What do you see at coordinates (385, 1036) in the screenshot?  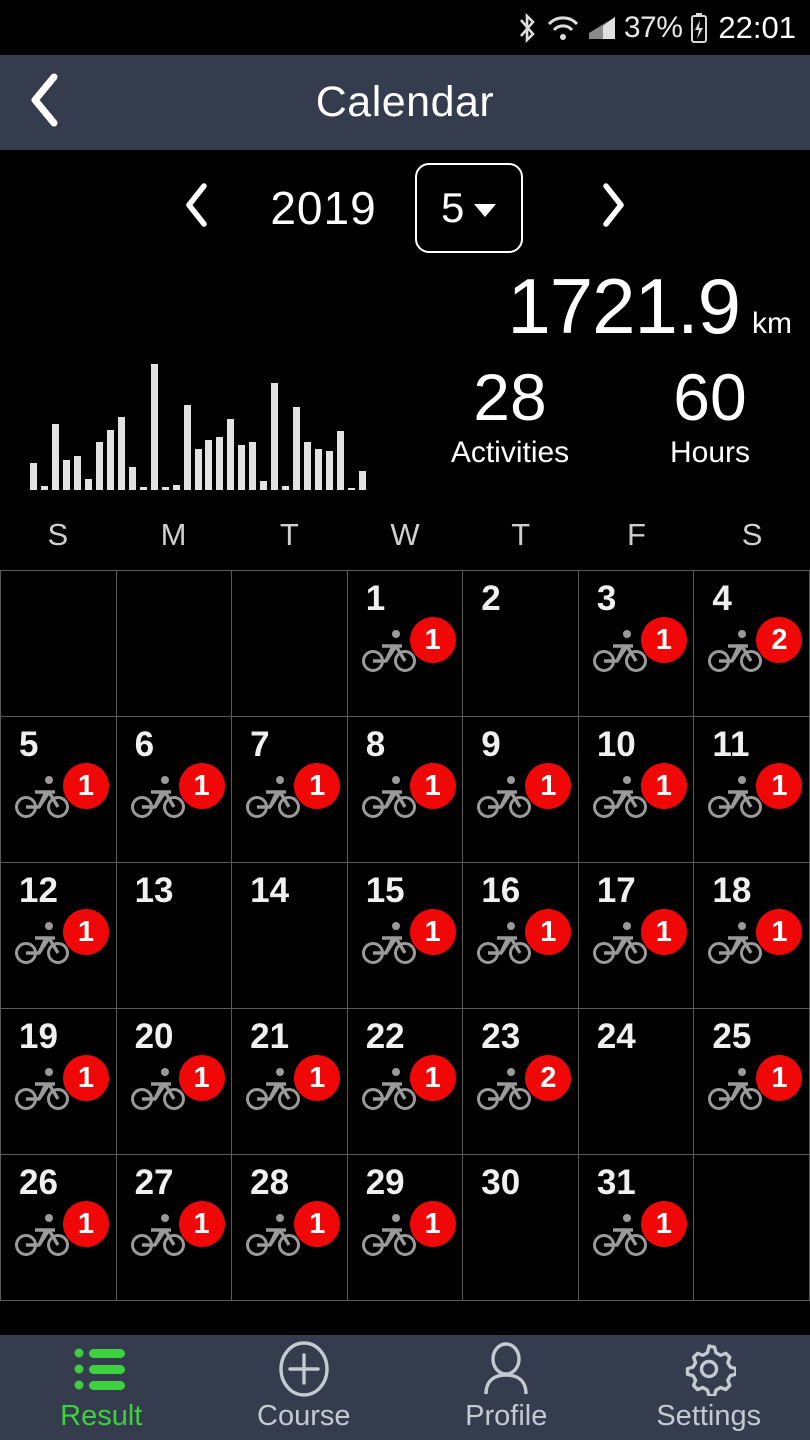 I see `day-number: 22` at bounding box center [385, 1036].